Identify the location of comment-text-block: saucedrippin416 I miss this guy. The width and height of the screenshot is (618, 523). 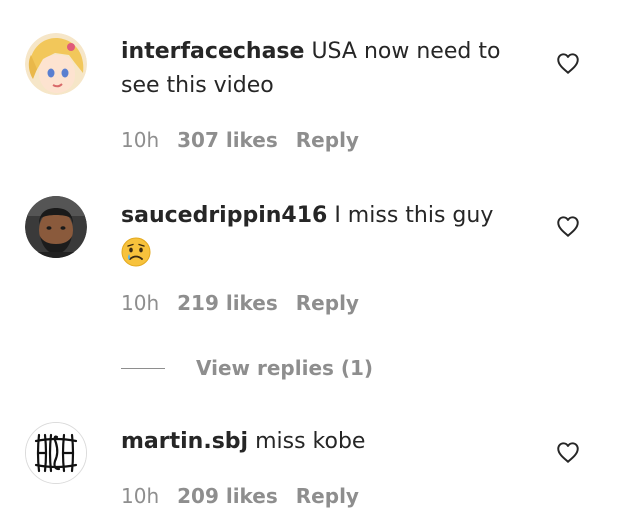
(321, 235).